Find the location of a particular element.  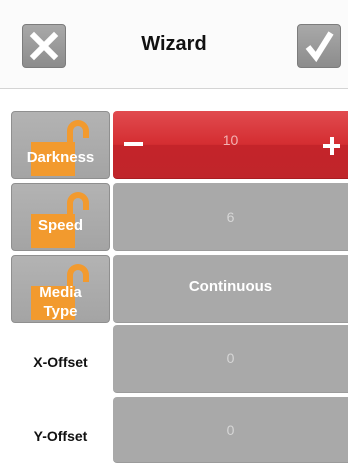

media-type-value-button: Continuous is located at coordinates (230, 289).